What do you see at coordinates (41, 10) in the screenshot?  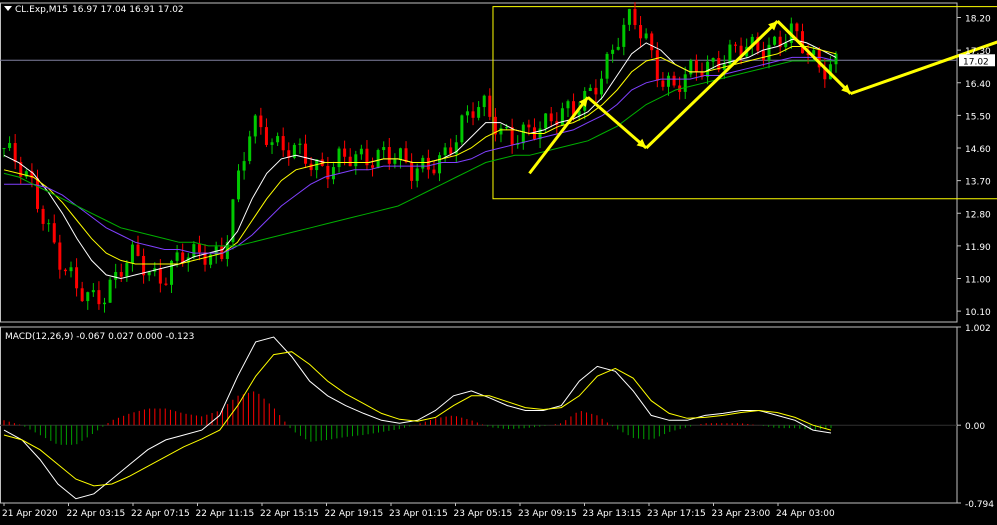 I see `symbol-label: CL.Exp,M15` at bounding box center [41, 10].